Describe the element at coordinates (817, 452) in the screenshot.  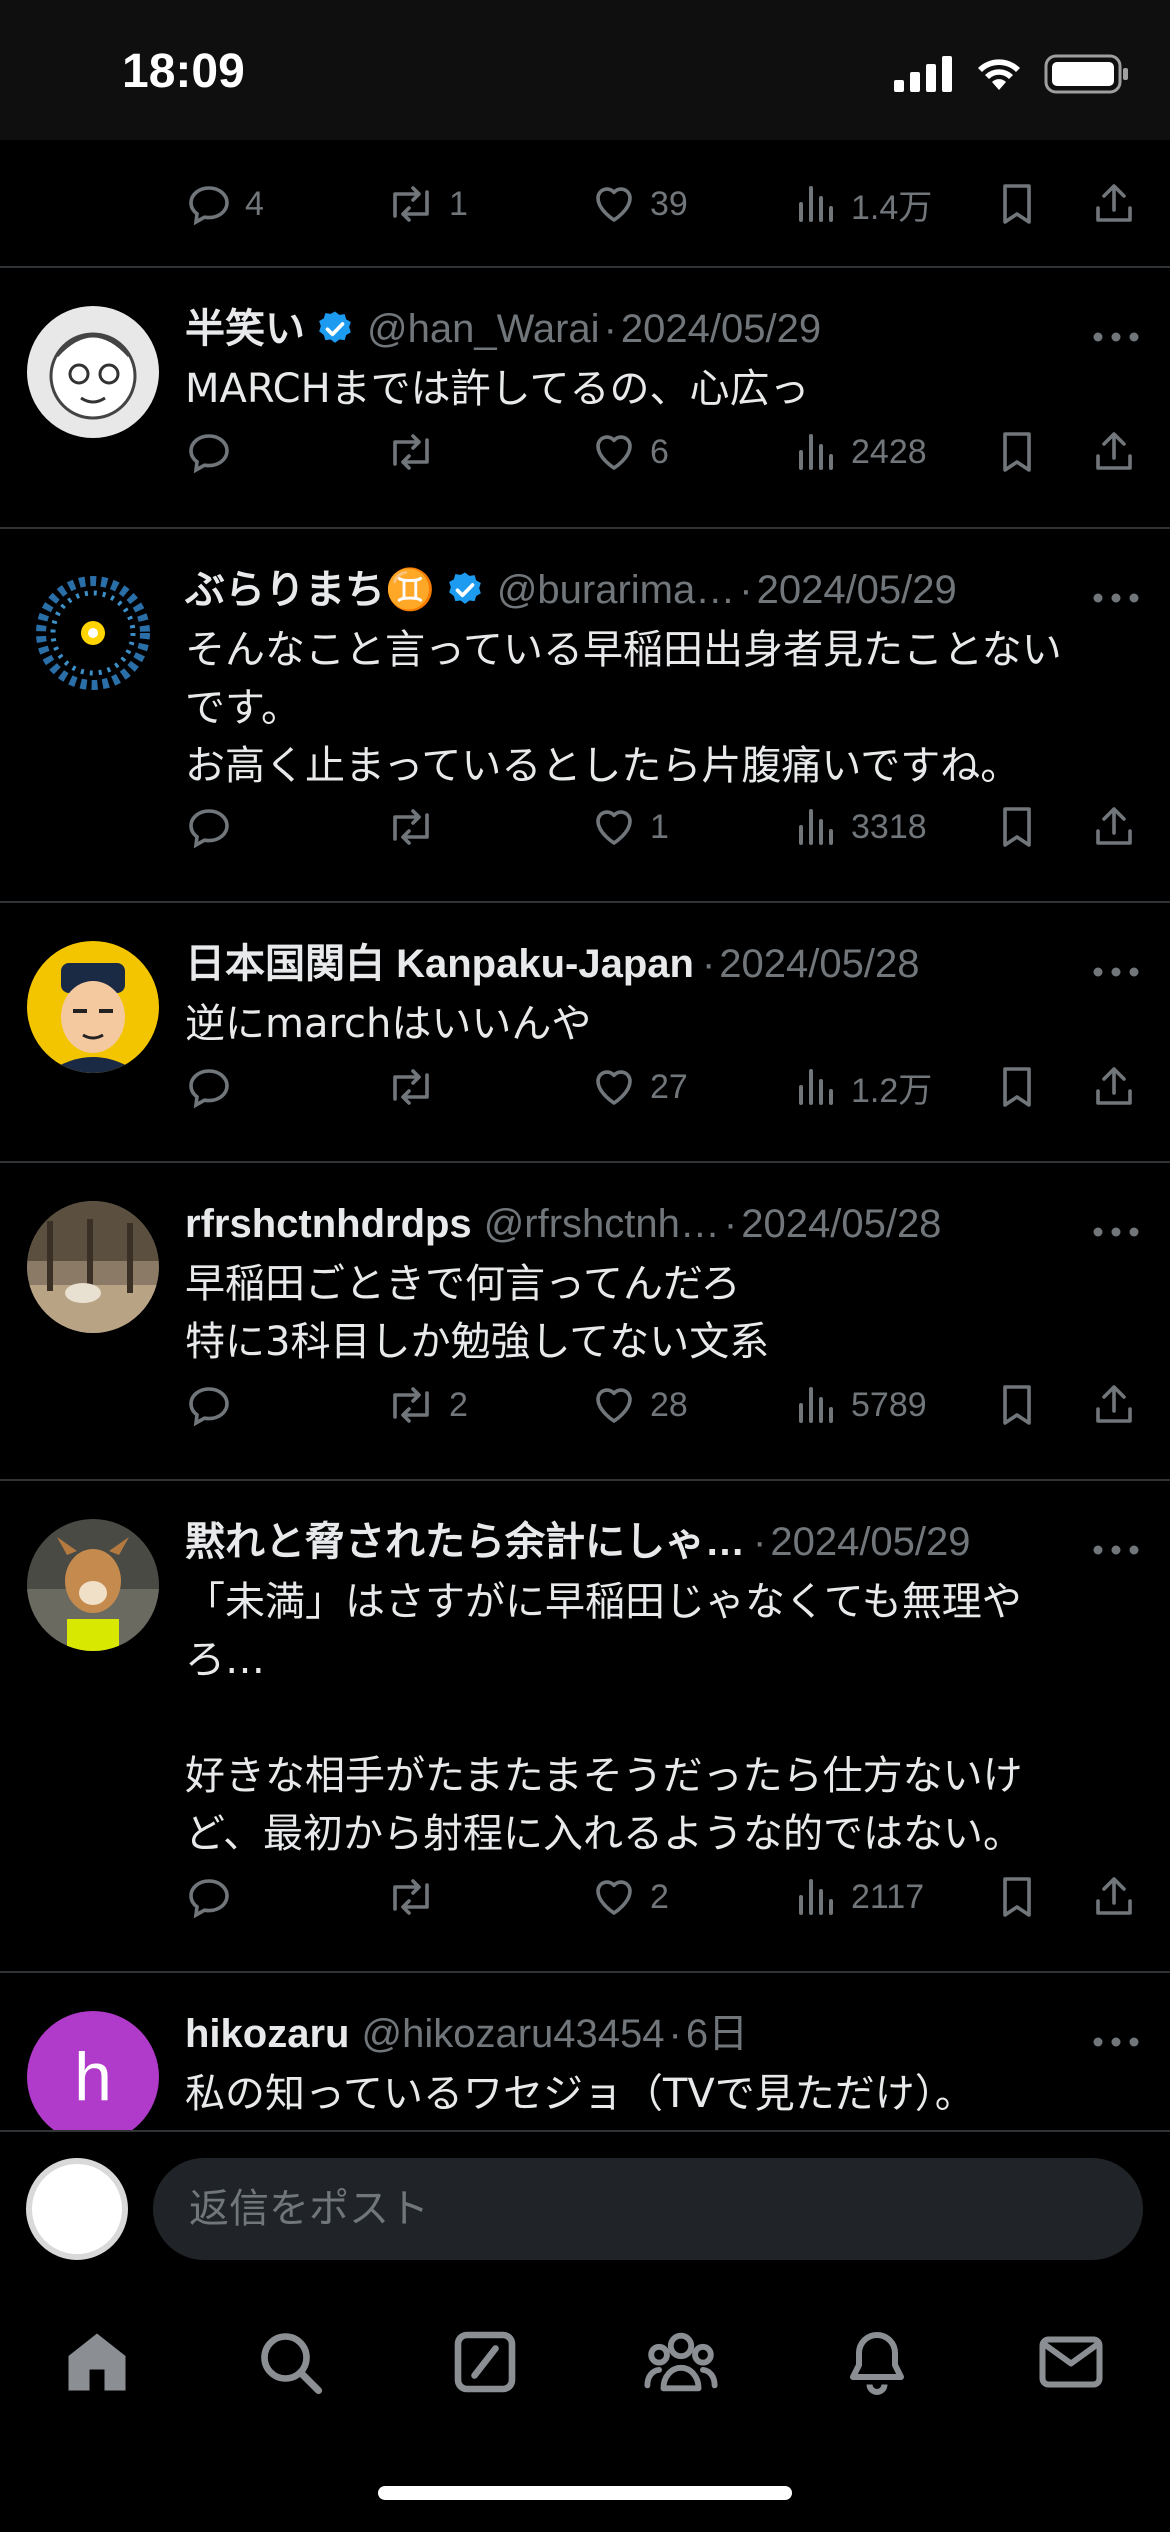
I see `views-icon` at that location.